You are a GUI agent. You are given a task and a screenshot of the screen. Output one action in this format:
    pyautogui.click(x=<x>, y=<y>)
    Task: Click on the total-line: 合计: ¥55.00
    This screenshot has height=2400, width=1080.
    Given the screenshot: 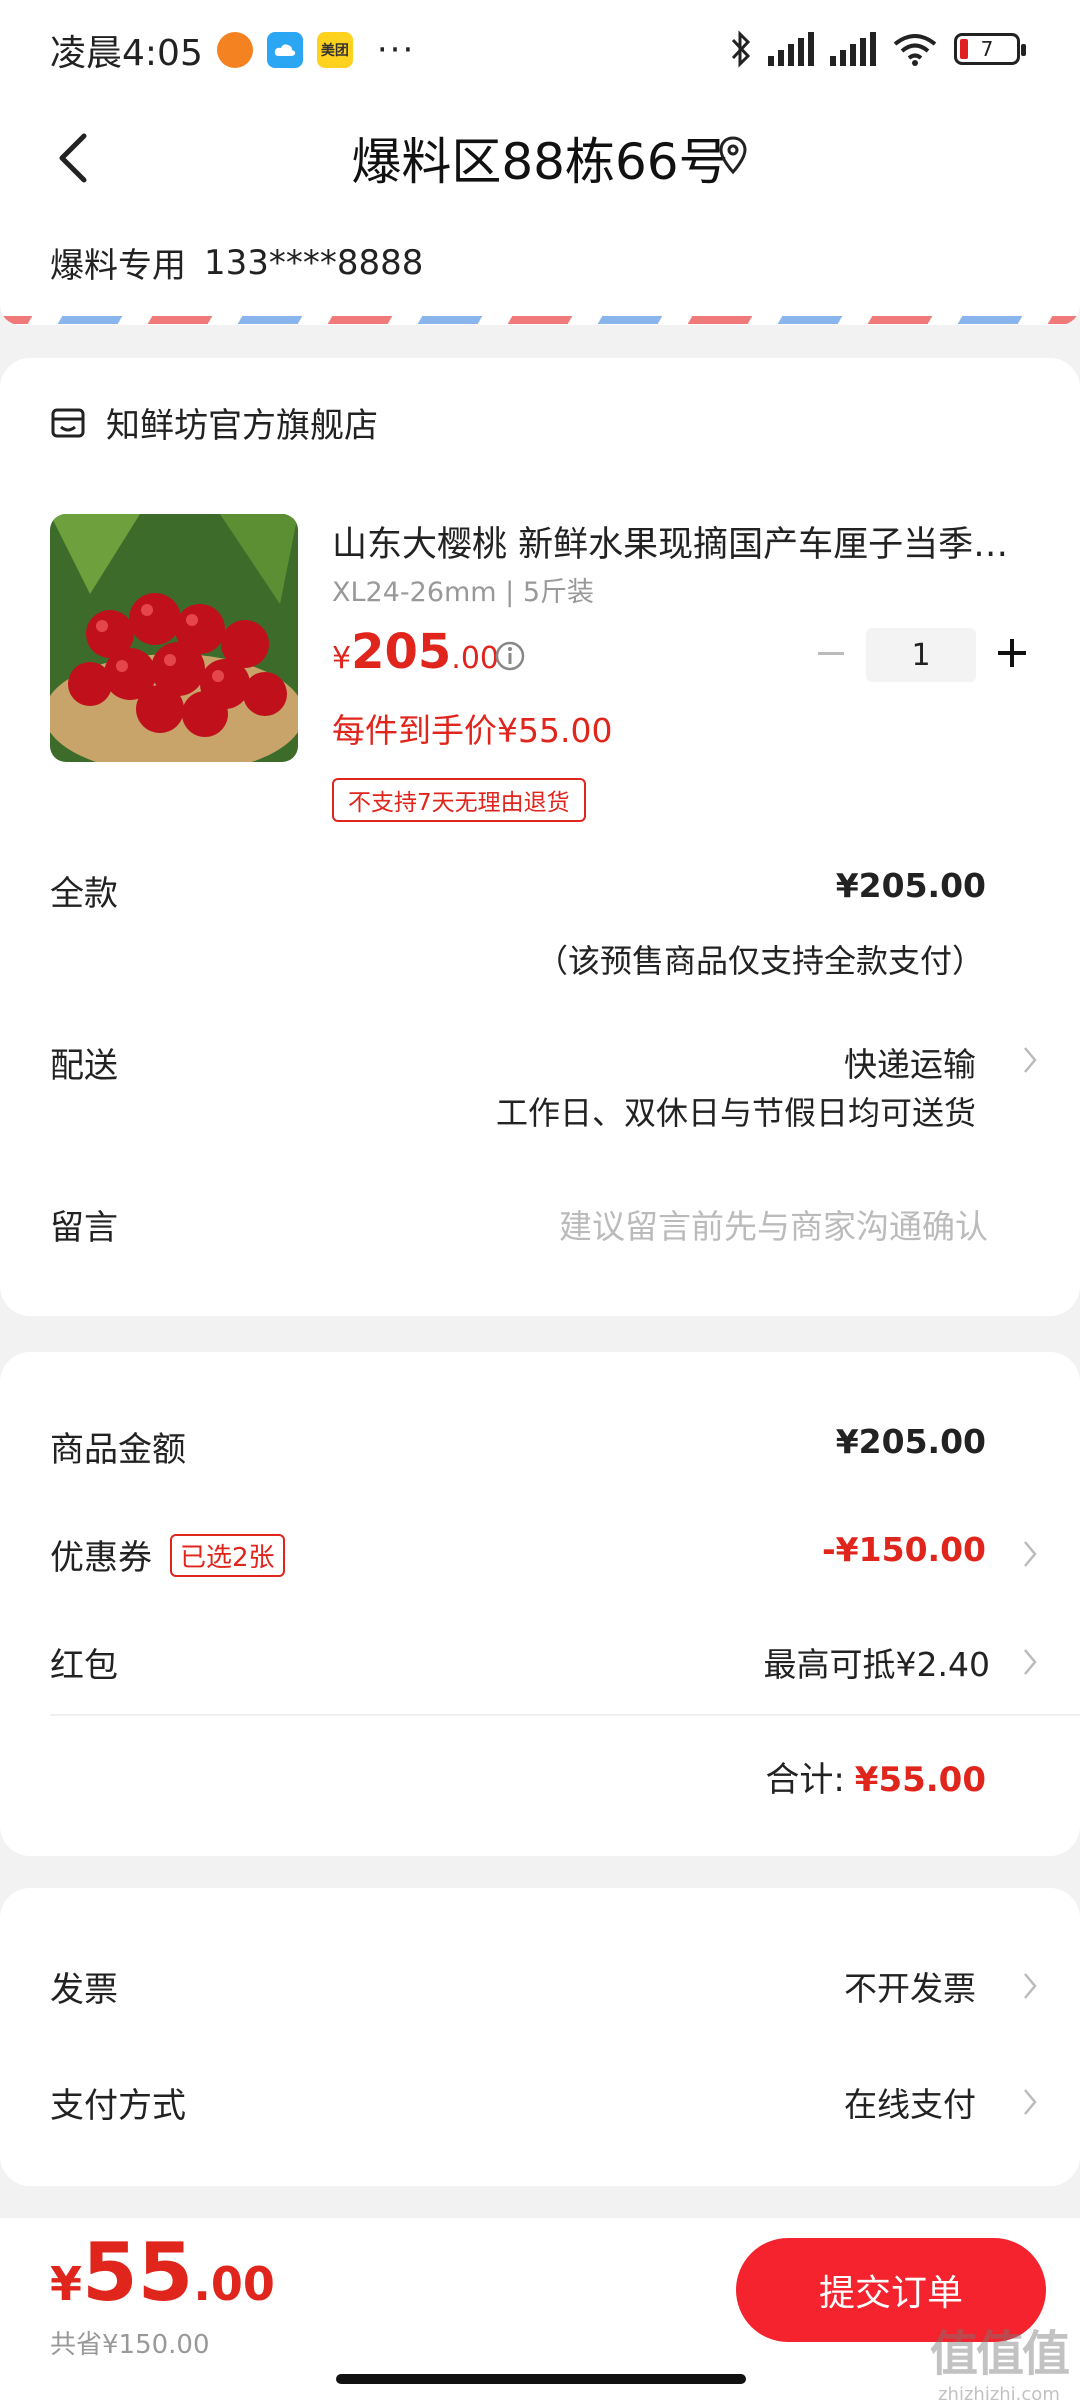 What is the action you would take?
    pyautogui.click(x=875, y=1776)
    